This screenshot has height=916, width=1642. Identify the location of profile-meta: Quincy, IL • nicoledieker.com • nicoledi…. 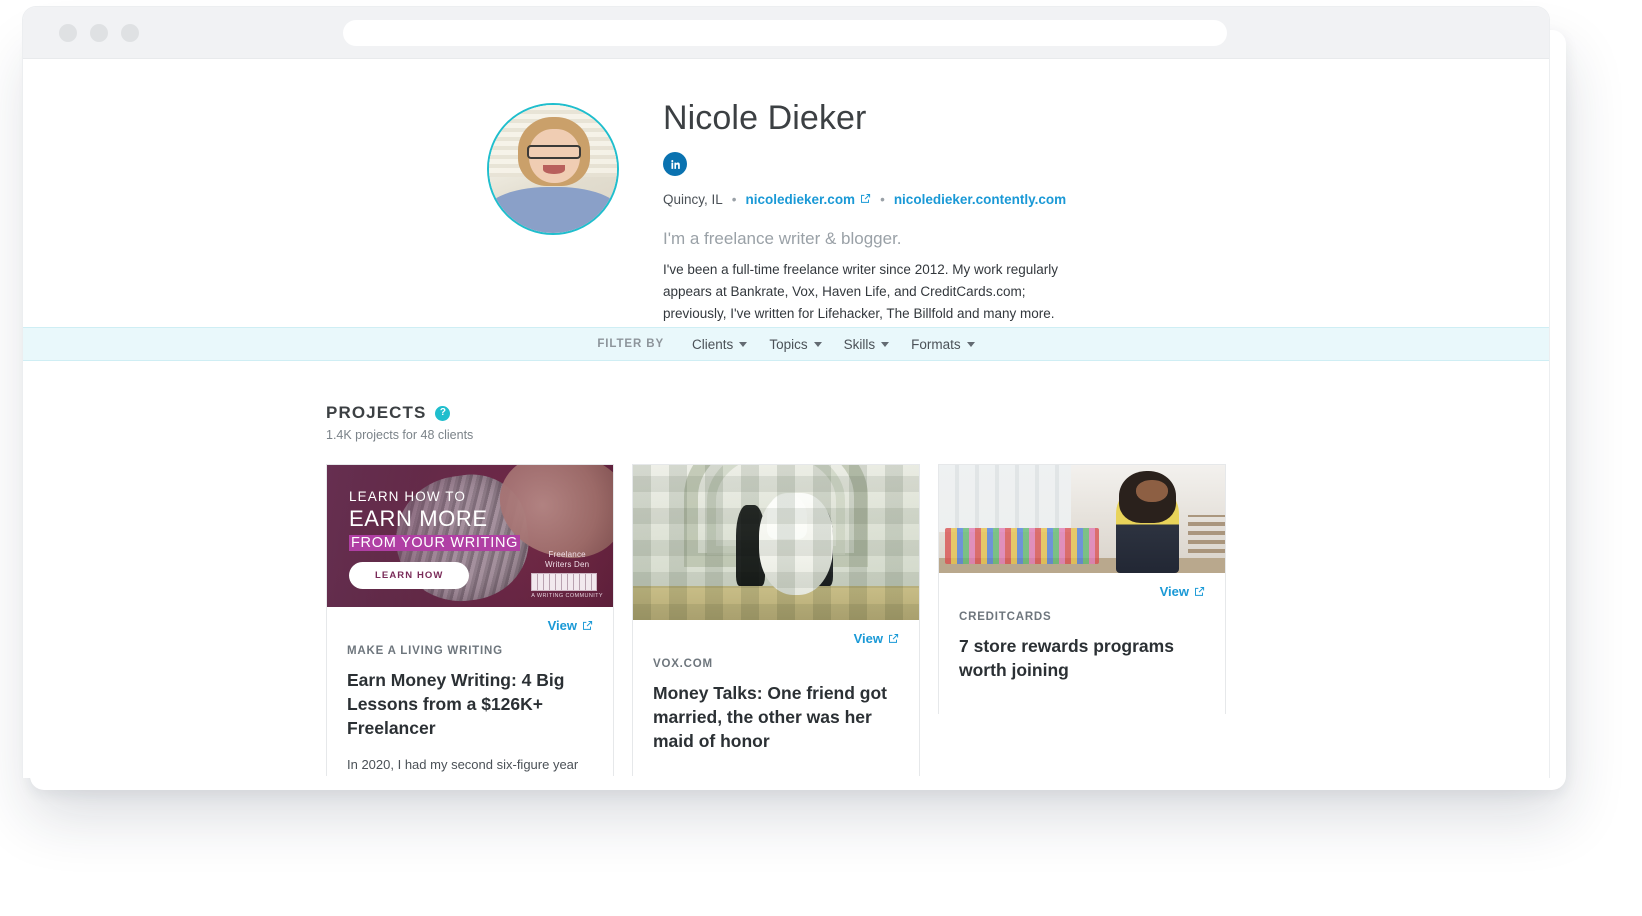
(873, 199).